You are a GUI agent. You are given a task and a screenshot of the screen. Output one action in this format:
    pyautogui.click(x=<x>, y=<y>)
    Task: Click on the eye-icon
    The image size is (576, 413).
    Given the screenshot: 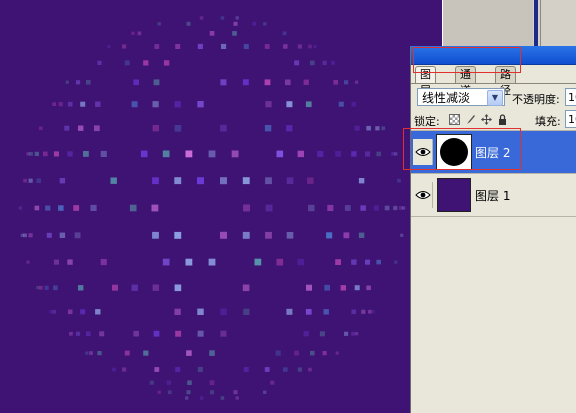 What is the action you would take?
    pyautogui.click(x=423, y=195)
    